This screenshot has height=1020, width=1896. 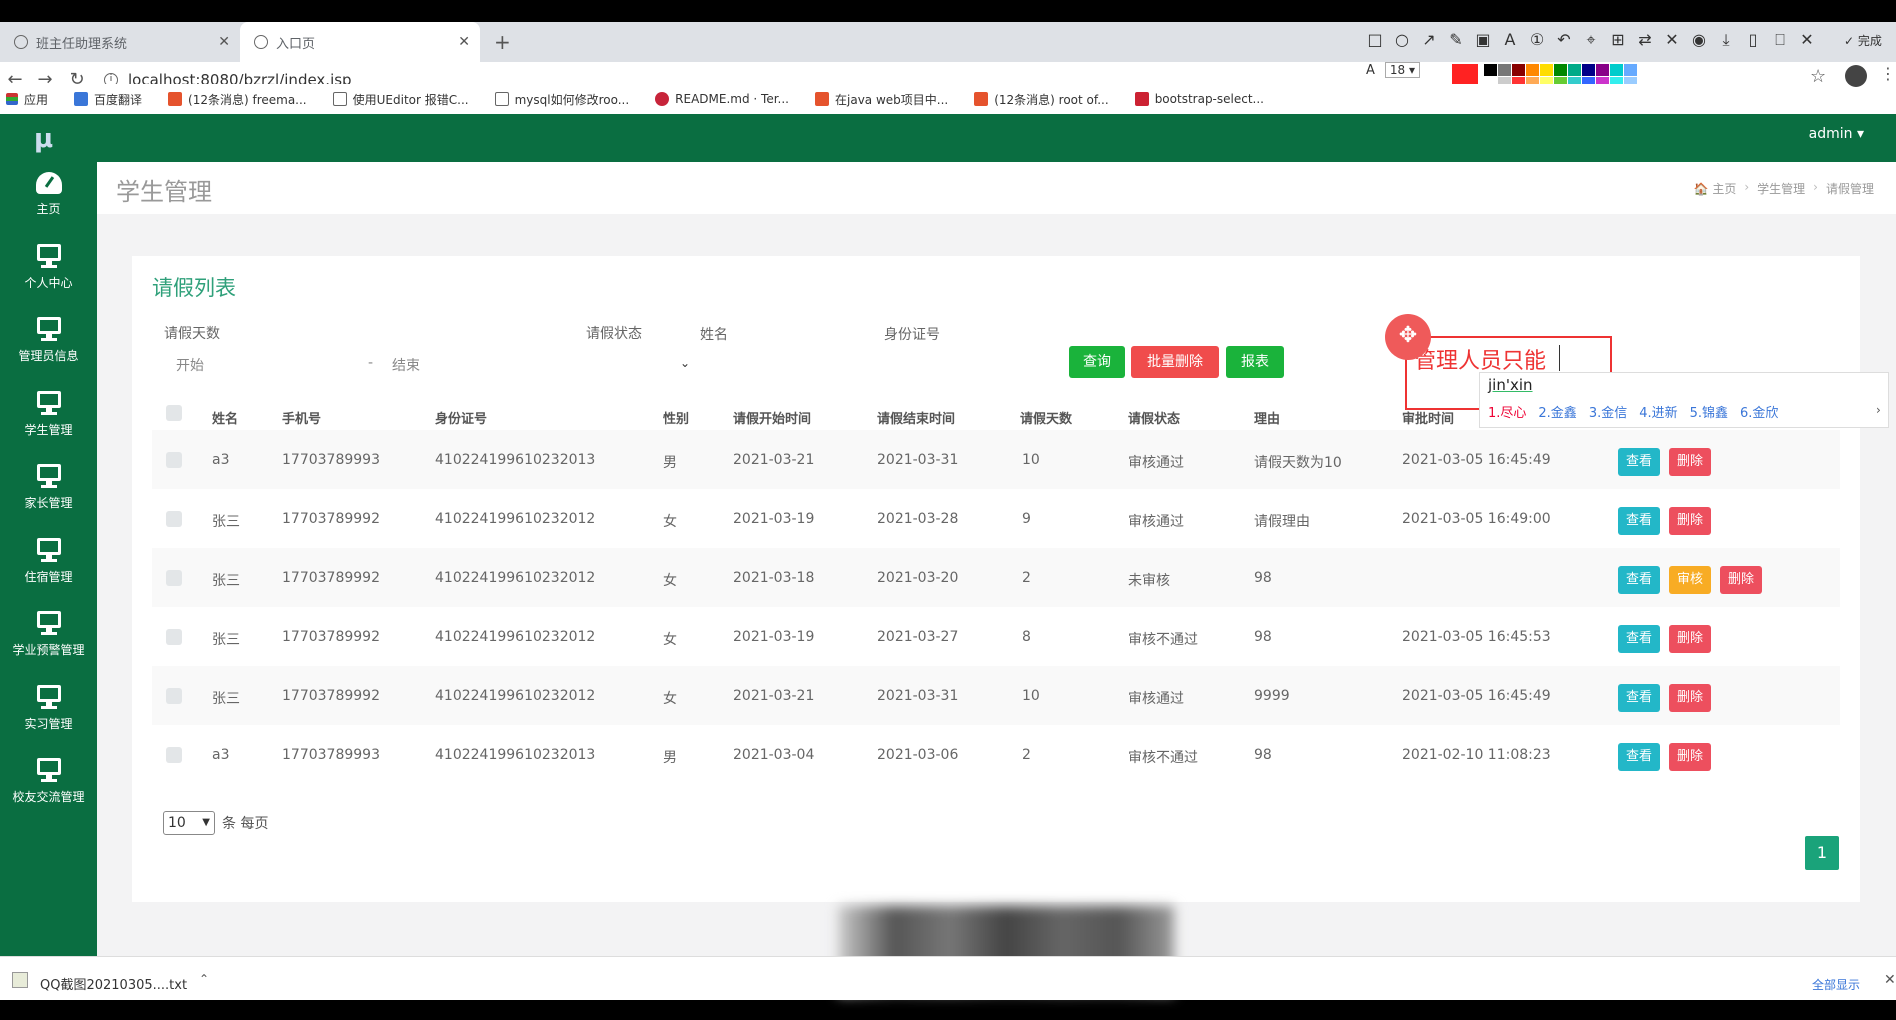 What do you see at coordinates (1175, 362) in the screenshot?
I see `batch-delete-button: 批量删除` at bounding box center [1175, 362].